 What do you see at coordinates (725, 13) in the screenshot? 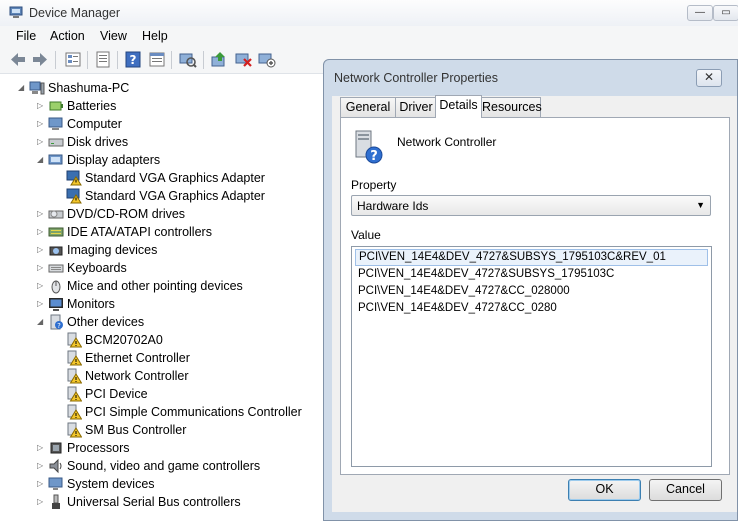
I see `maximize-button: ▭` at bounding box center [725, 13].